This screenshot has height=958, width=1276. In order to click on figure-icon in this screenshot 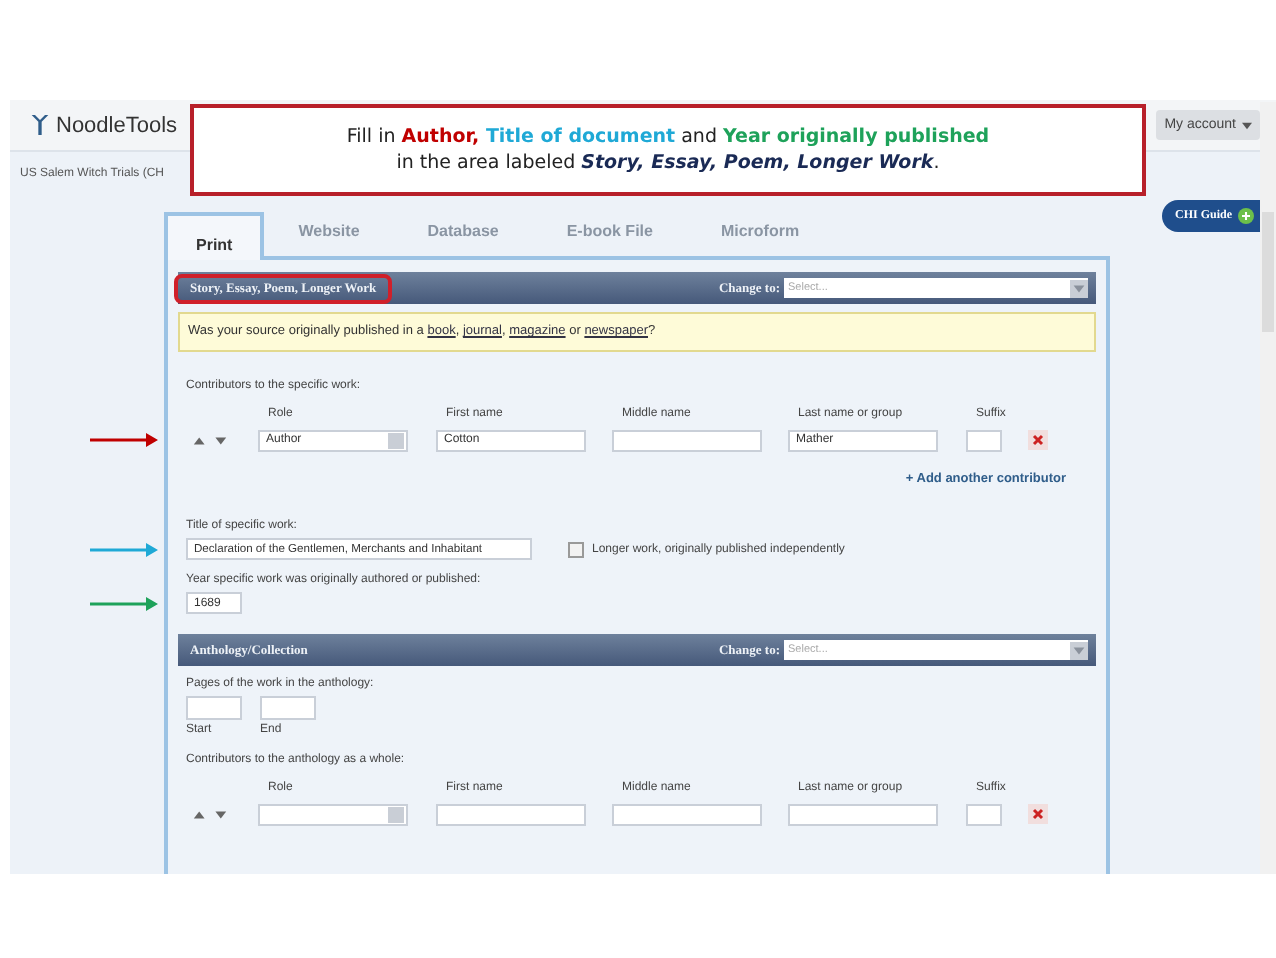, I will do `click(40, 125)`.